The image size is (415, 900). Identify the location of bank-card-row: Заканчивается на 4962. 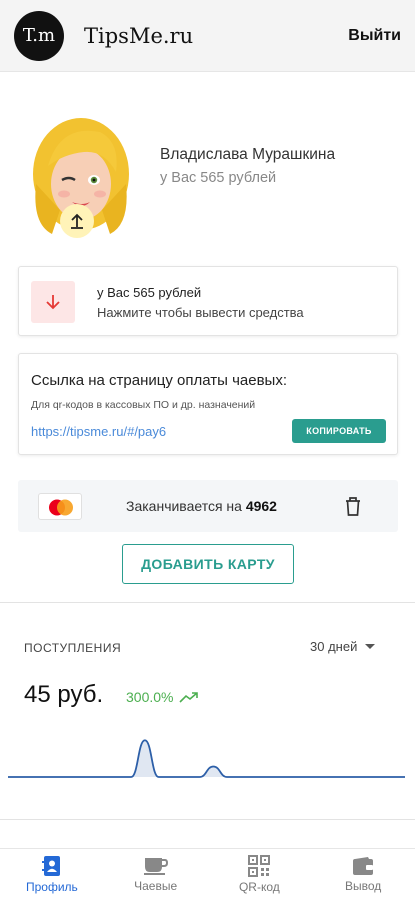
(208, 506).